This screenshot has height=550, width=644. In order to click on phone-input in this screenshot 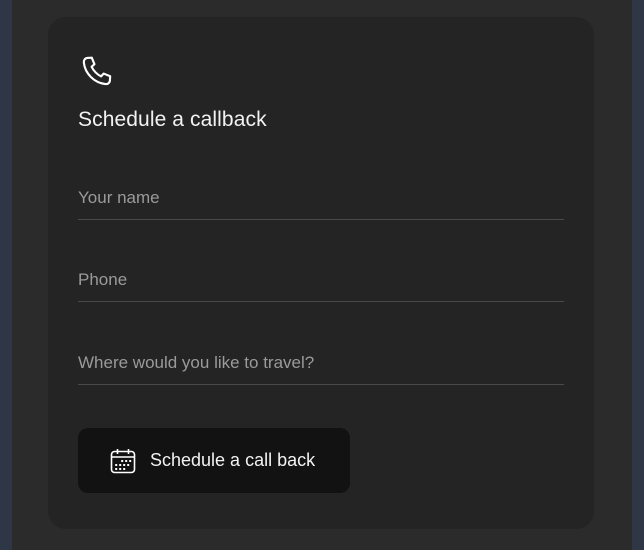, I will do `click(321, 279)`.